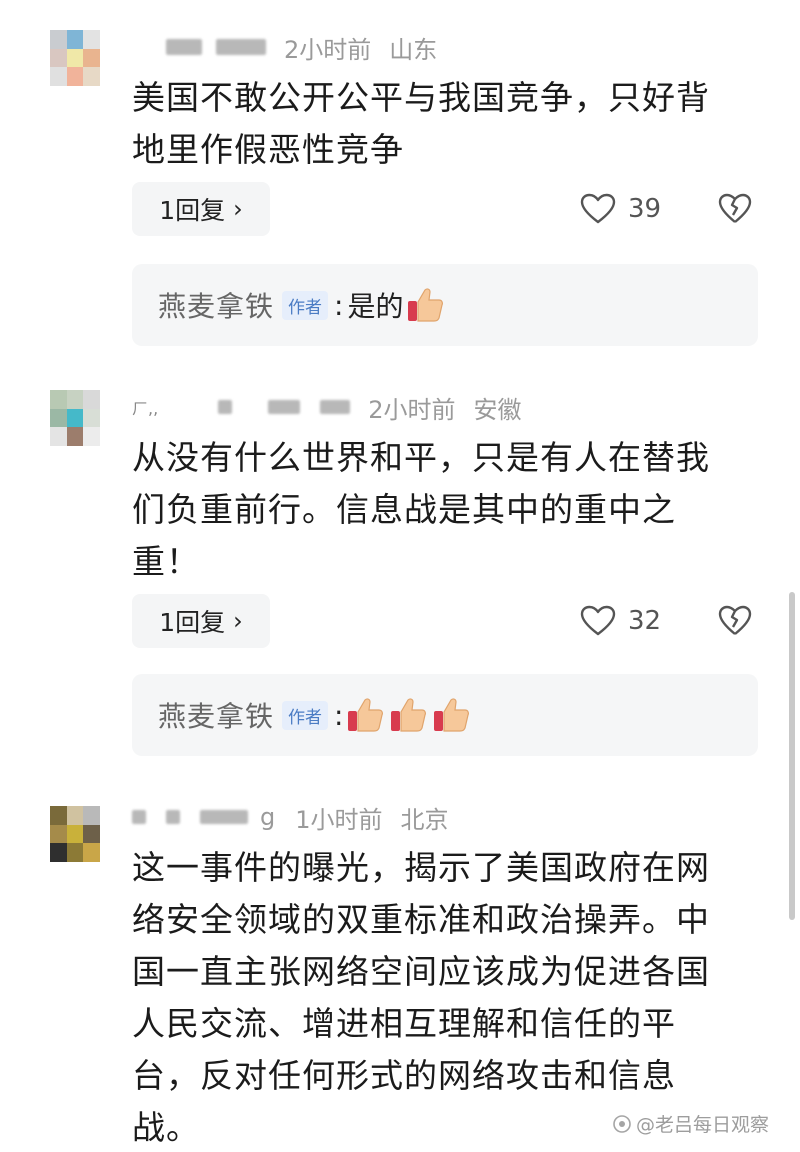  I want to click on comment-location: 安徽, so click(497, 409).